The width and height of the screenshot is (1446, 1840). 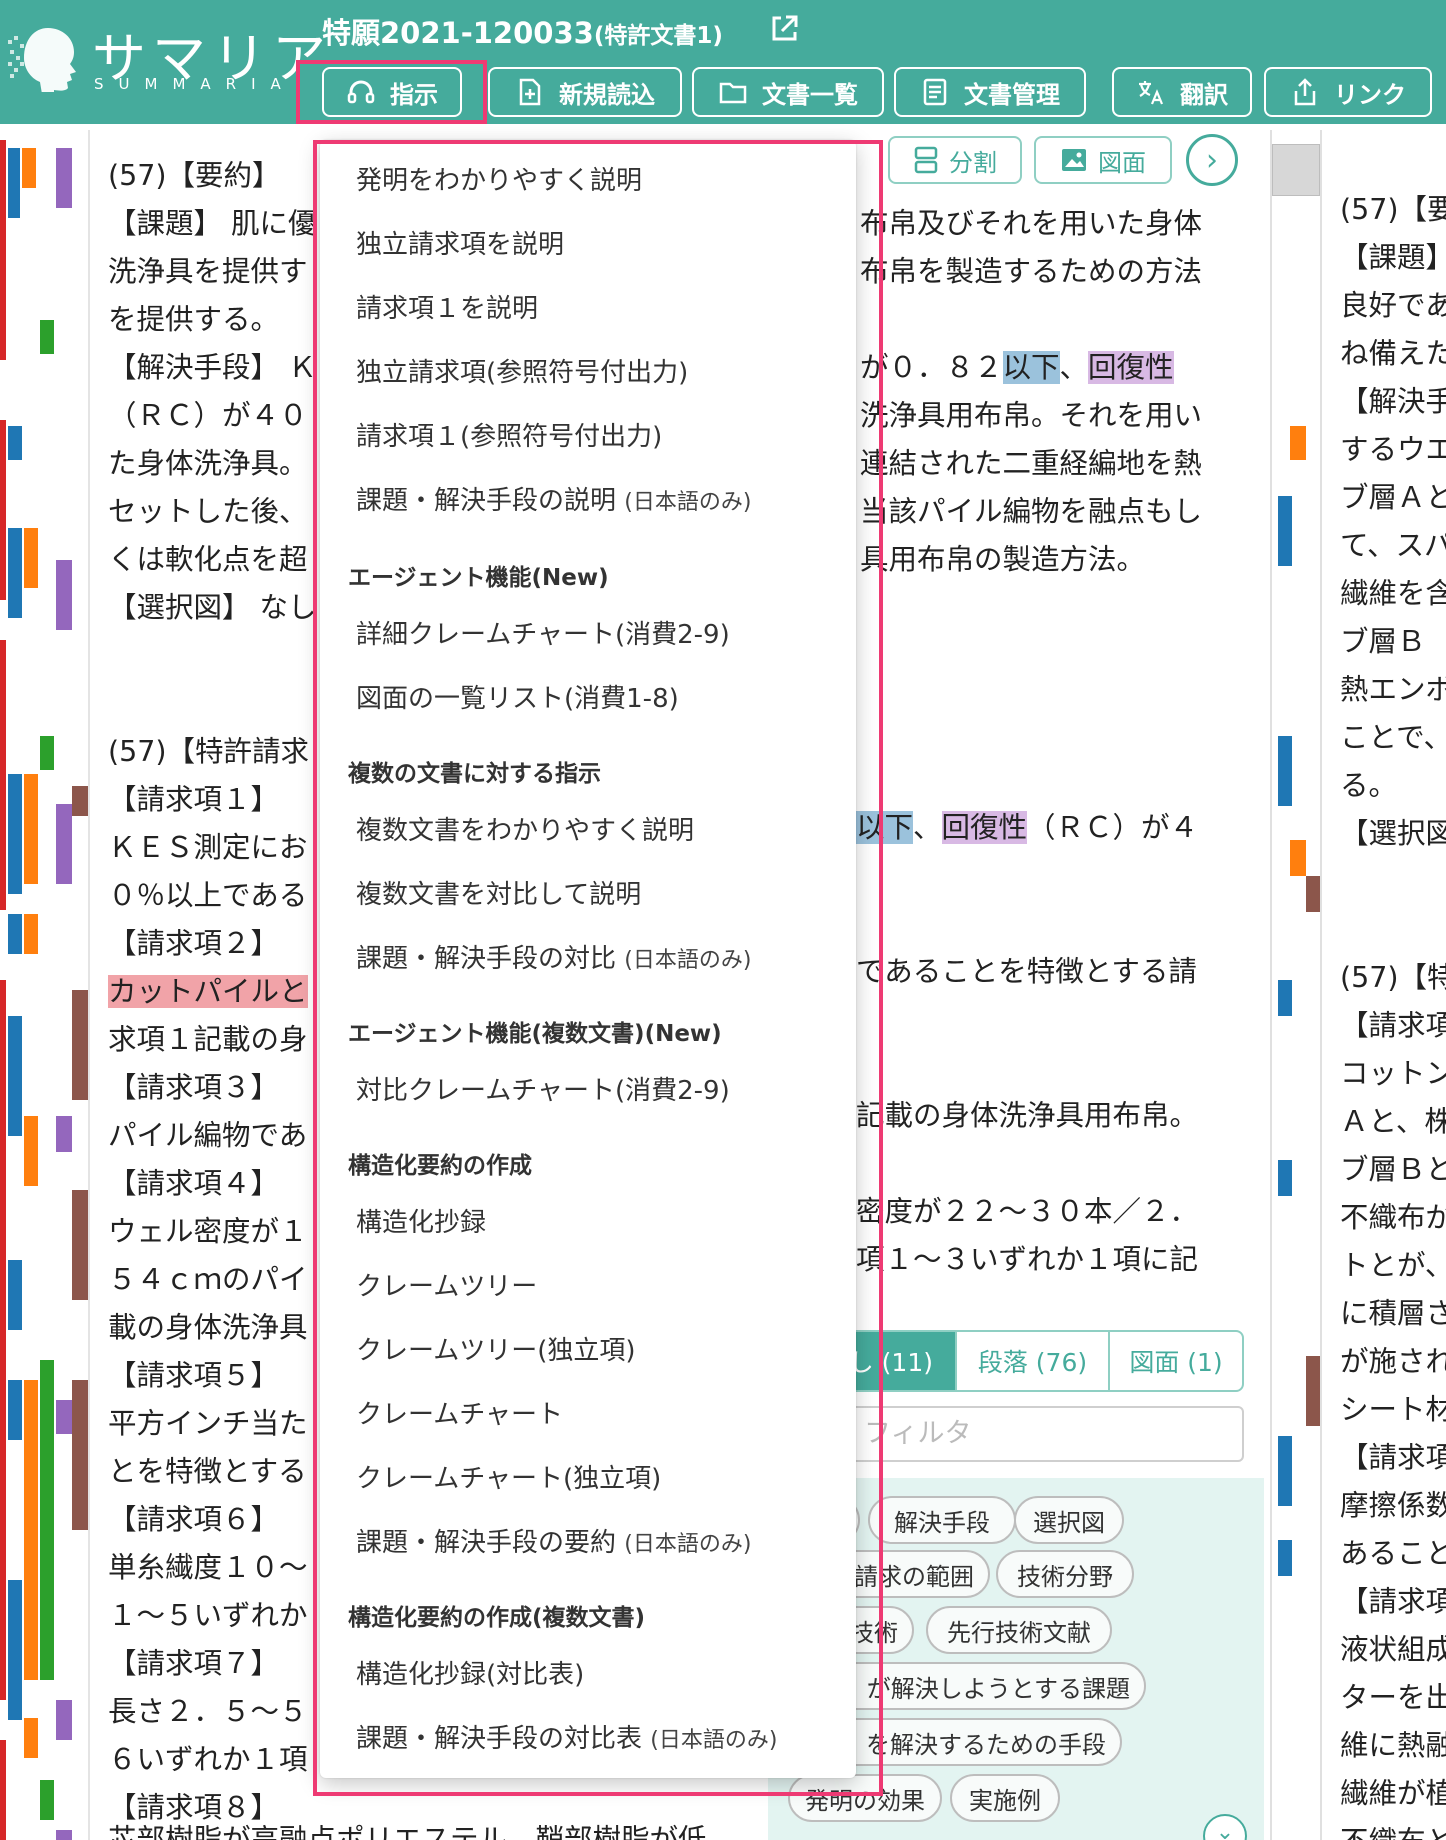 What do you see at coordinates (208, 1615) in the screenshot?
I see `doc-line: １～５いずれか` at bounding box center [208, 1615].